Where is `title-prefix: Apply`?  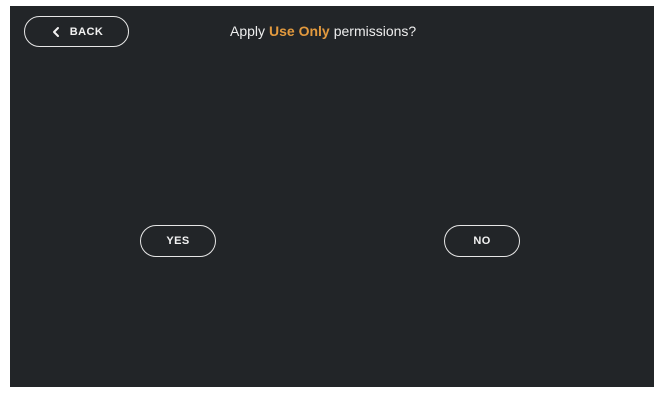 title-prefix: Apply is located at coordinates (248, 31).